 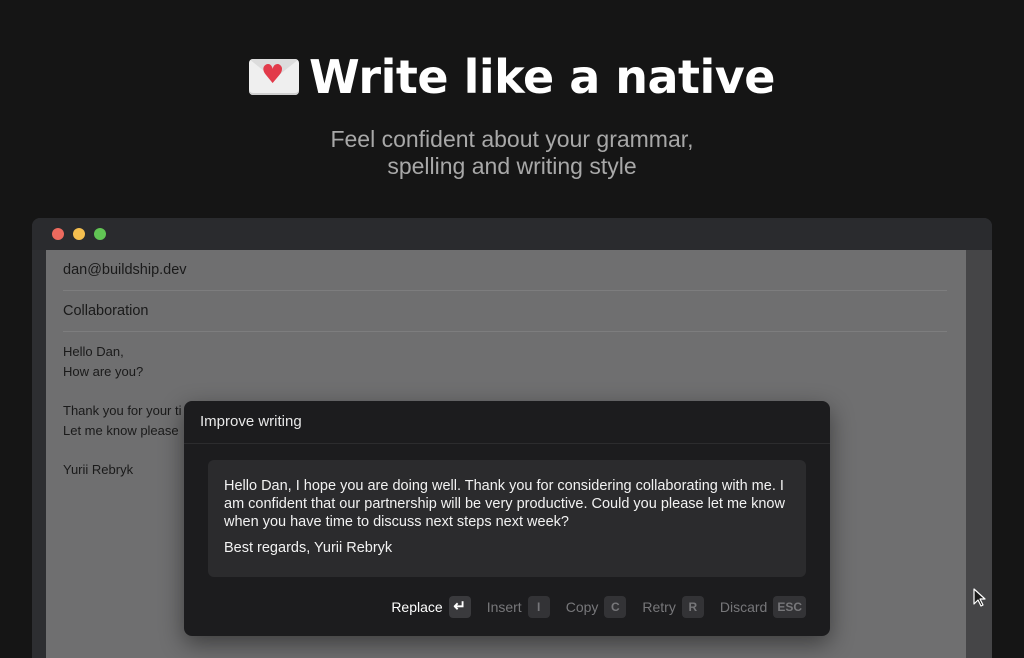 I want to click on copy-button: Copy C, so click(x=596, y=607).